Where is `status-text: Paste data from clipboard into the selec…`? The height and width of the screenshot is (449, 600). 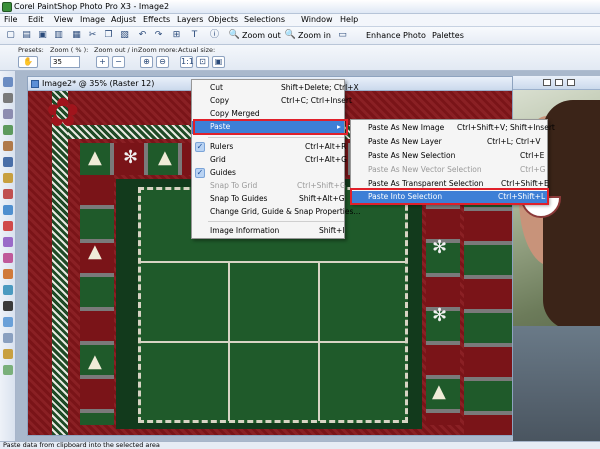 status-text: Paste data from clipboard into the selec… is located at coordinates (81, 445).